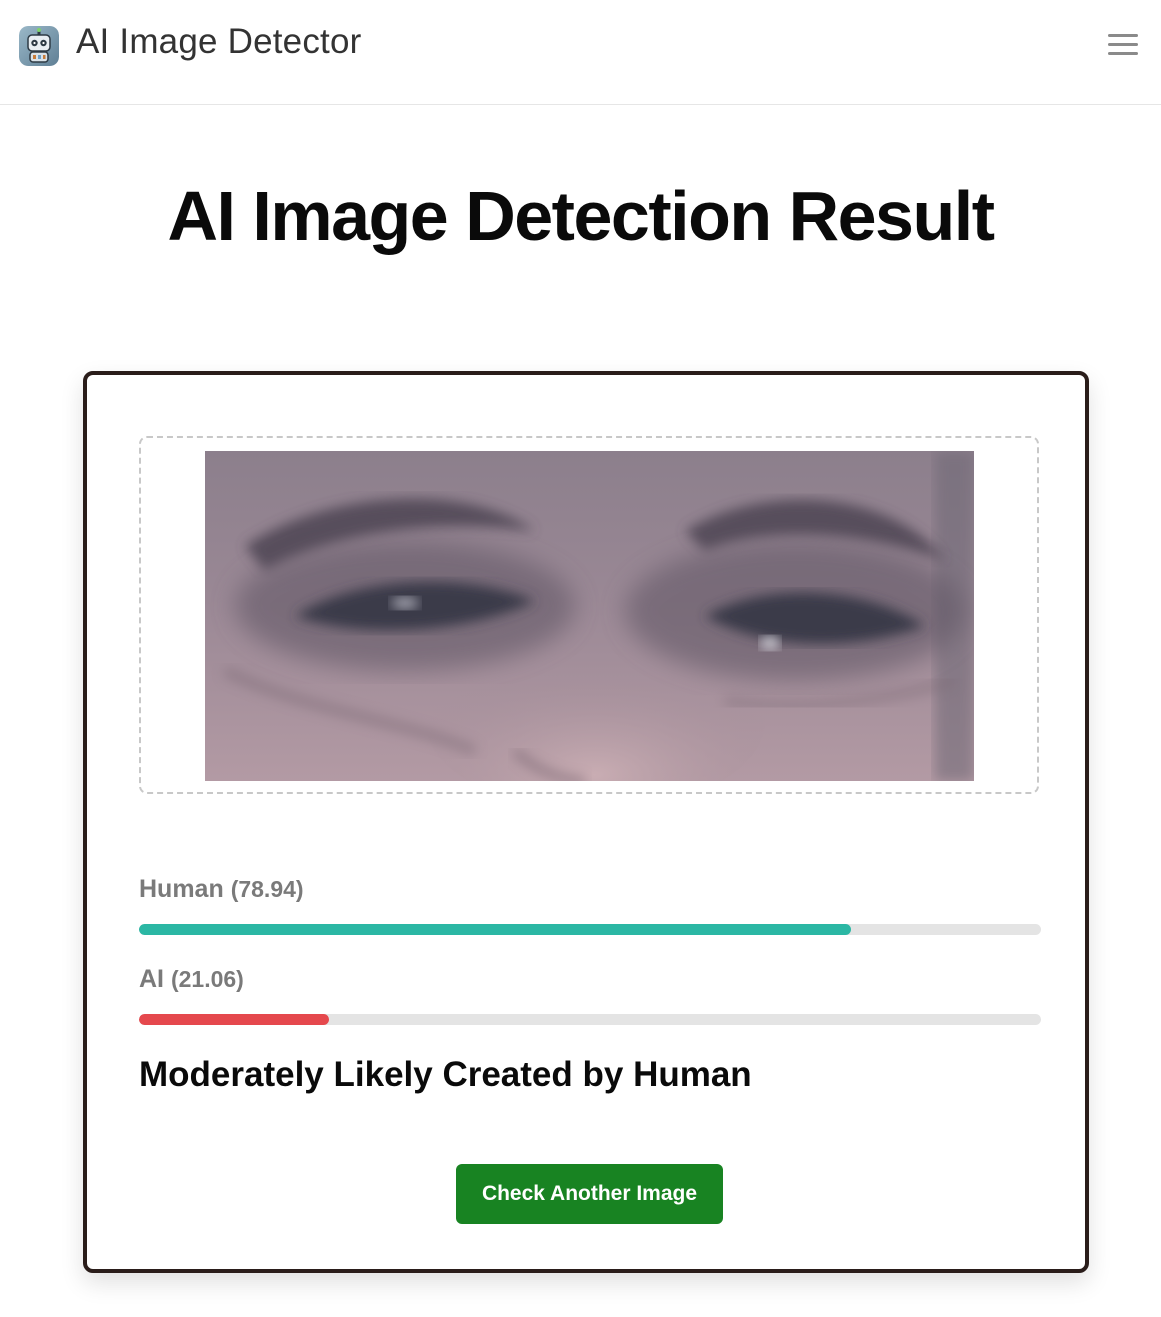 Image resolution: width=1161 pixels, height=1317 pixels. What do you see at coordinates (151, 979) in the screenshot?
I see `ai-label-text: AI` at bounding box center [151, 979].